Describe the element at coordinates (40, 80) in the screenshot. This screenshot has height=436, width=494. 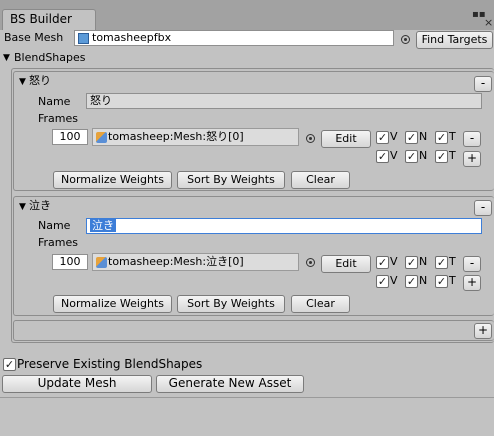
I see `item-title: 怒り` at that location.